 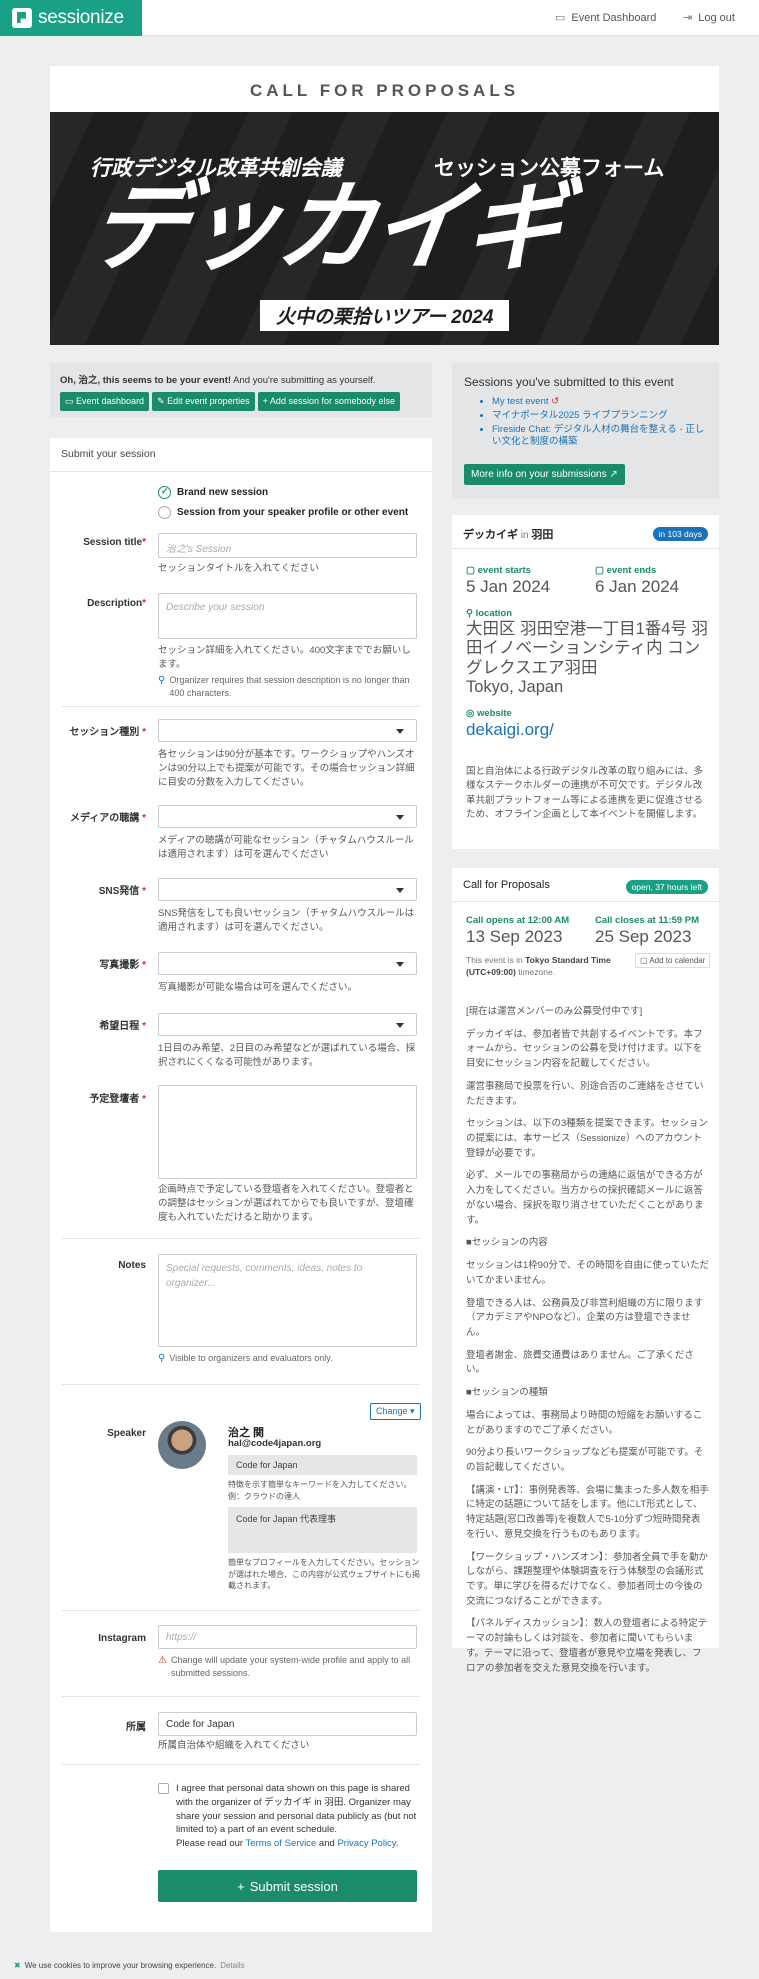 I want to click on submit-session-button: + Submit session, so click(x=287, y=1886).